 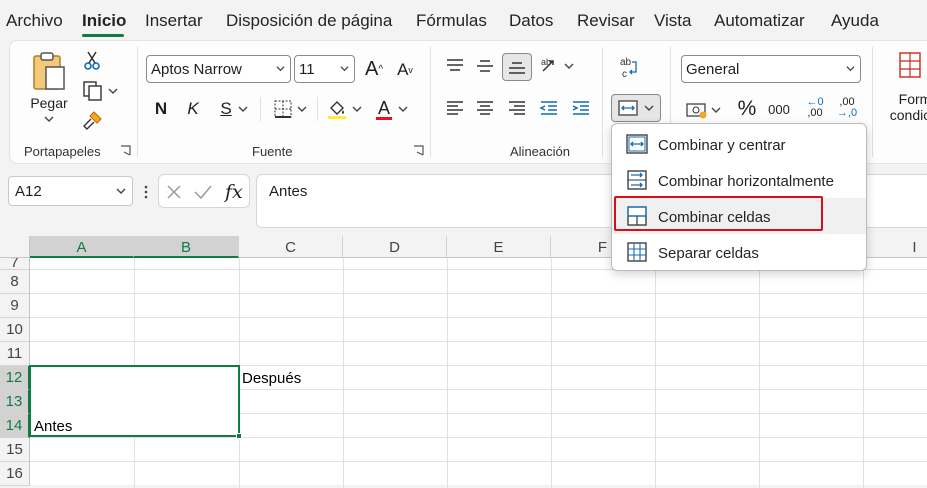 I want to click on column-header-d: D, so click(x=395, y=247).